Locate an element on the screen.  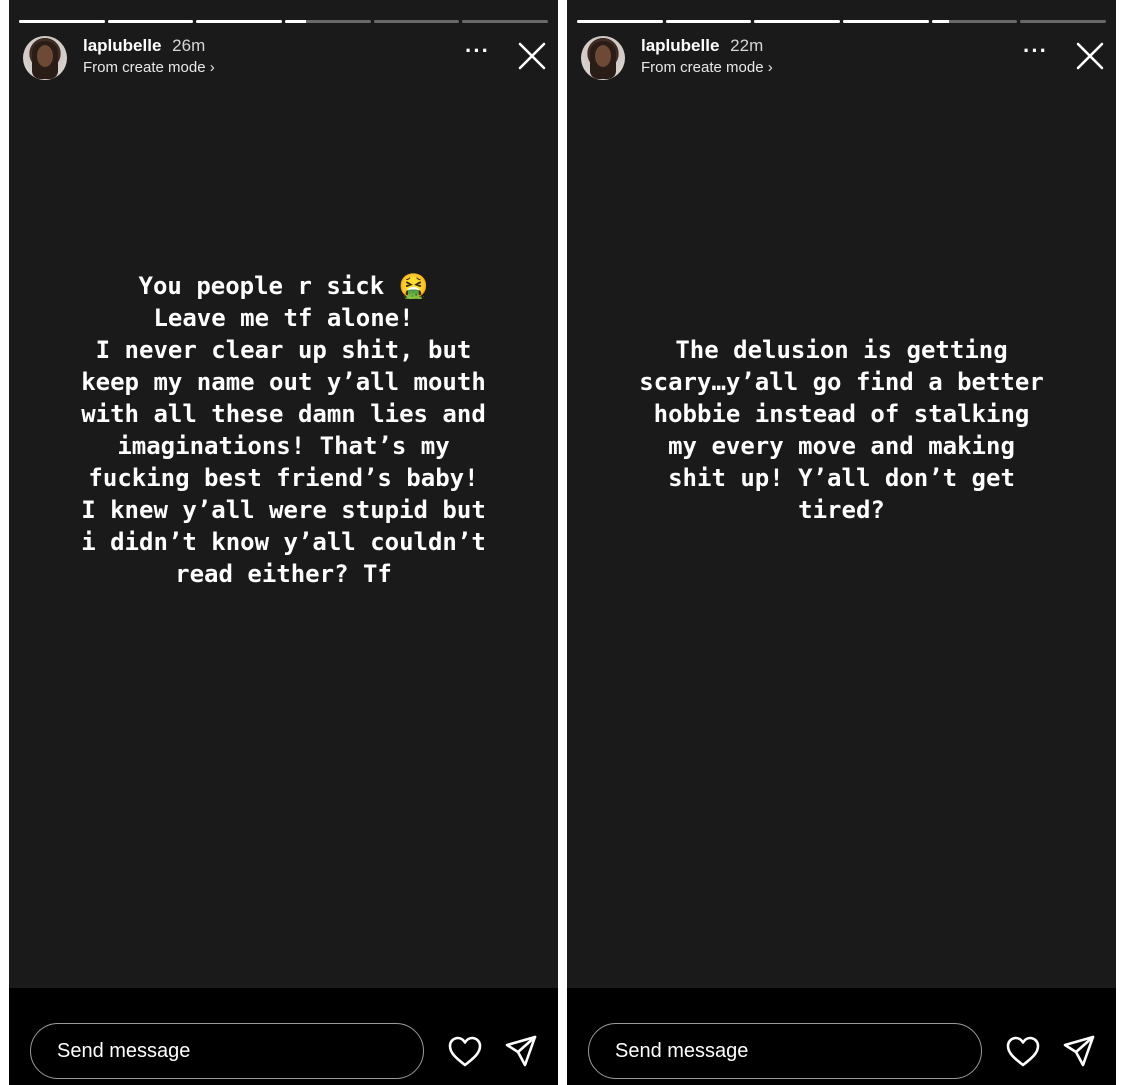
story-header: laplubelle 26m From create mode › ··· is located at coordinates (285, 58).